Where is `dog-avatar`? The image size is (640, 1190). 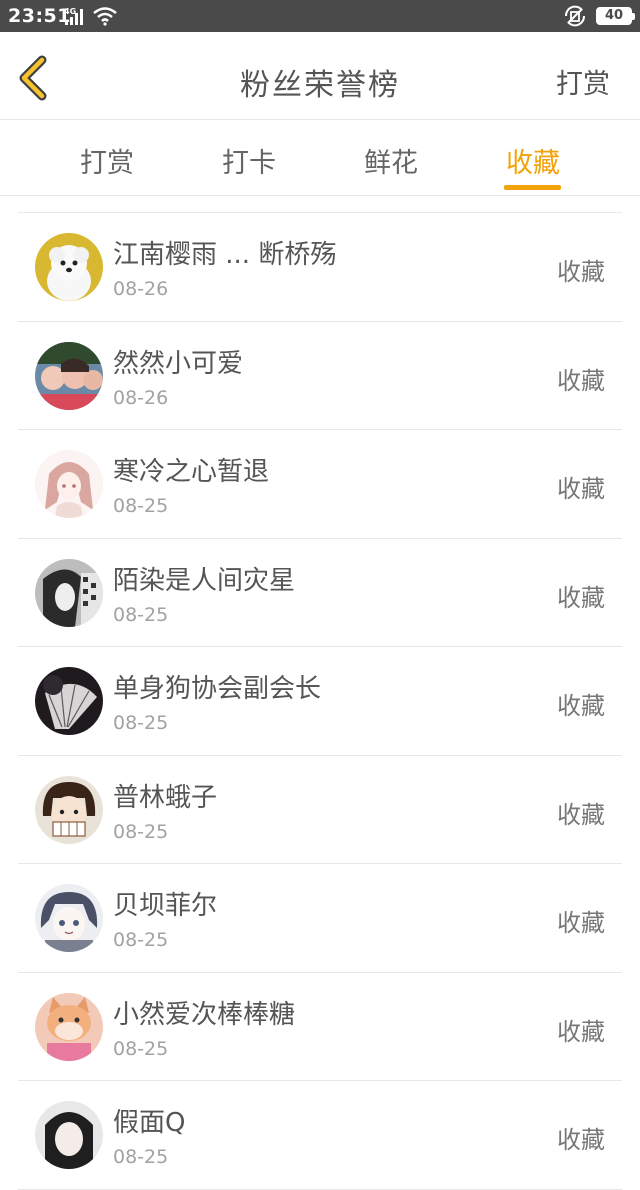 dog-avatar is located at coordinates (69, 267).